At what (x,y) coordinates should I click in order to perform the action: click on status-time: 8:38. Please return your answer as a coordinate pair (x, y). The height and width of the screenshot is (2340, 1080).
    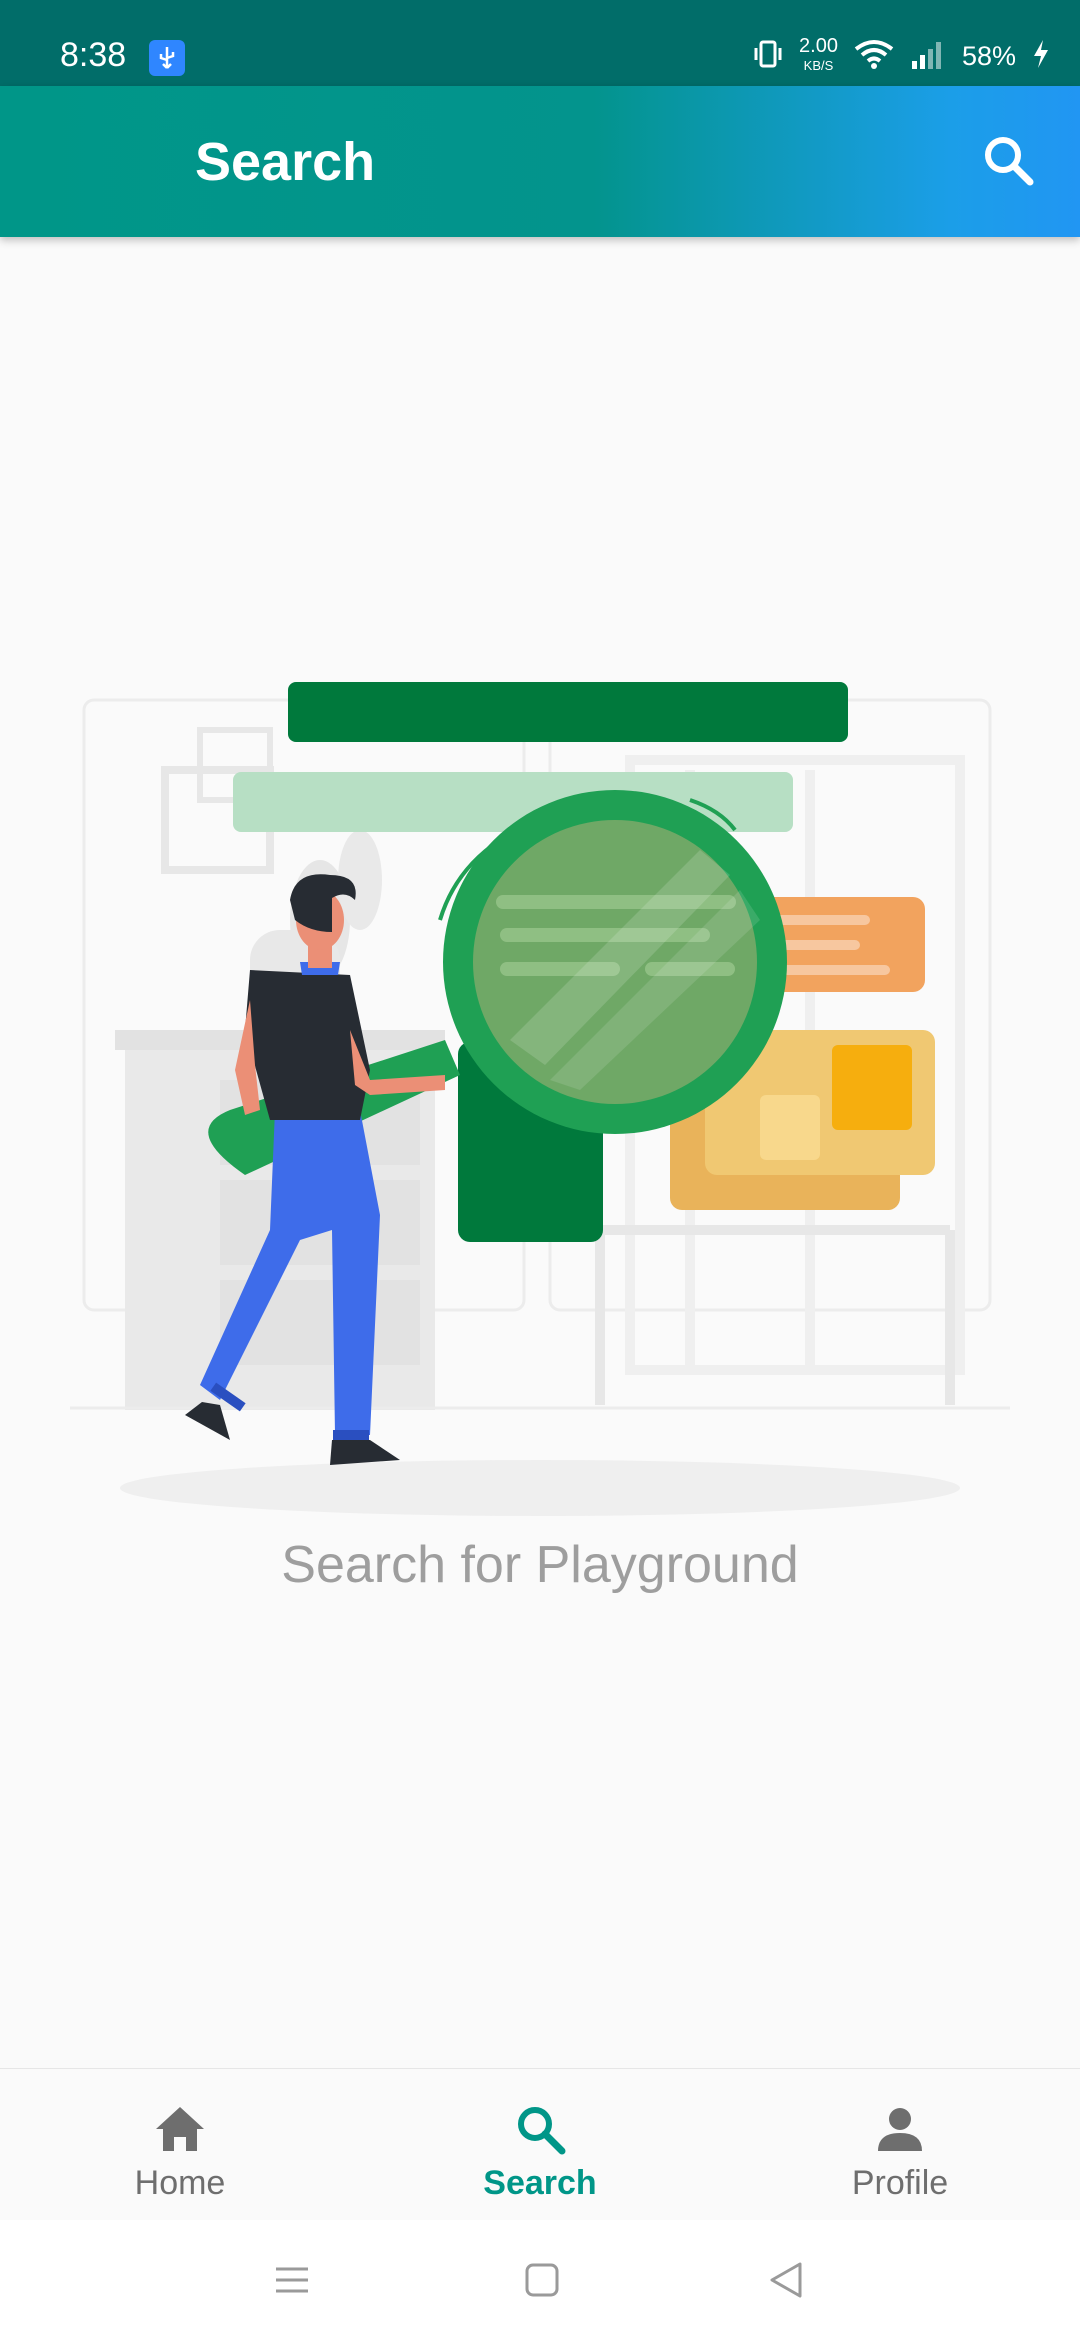
    Looking at the image, I should click on (93, 55).